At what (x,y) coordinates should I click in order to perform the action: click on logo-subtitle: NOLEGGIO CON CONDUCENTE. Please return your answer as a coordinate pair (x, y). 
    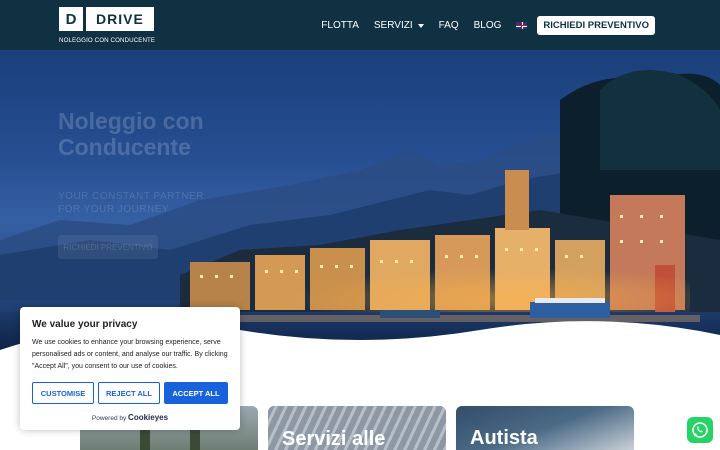
    Looking at the image, I should click on (107, 40).